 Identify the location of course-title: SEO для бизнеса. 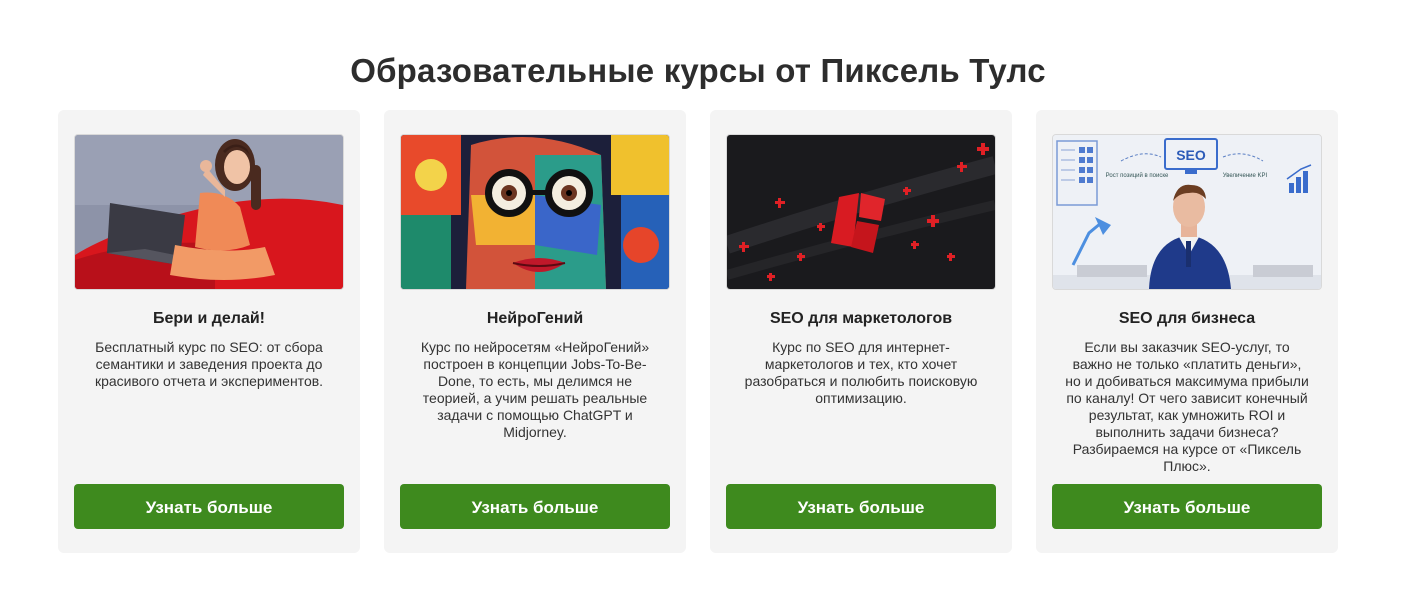
(1187, 318).